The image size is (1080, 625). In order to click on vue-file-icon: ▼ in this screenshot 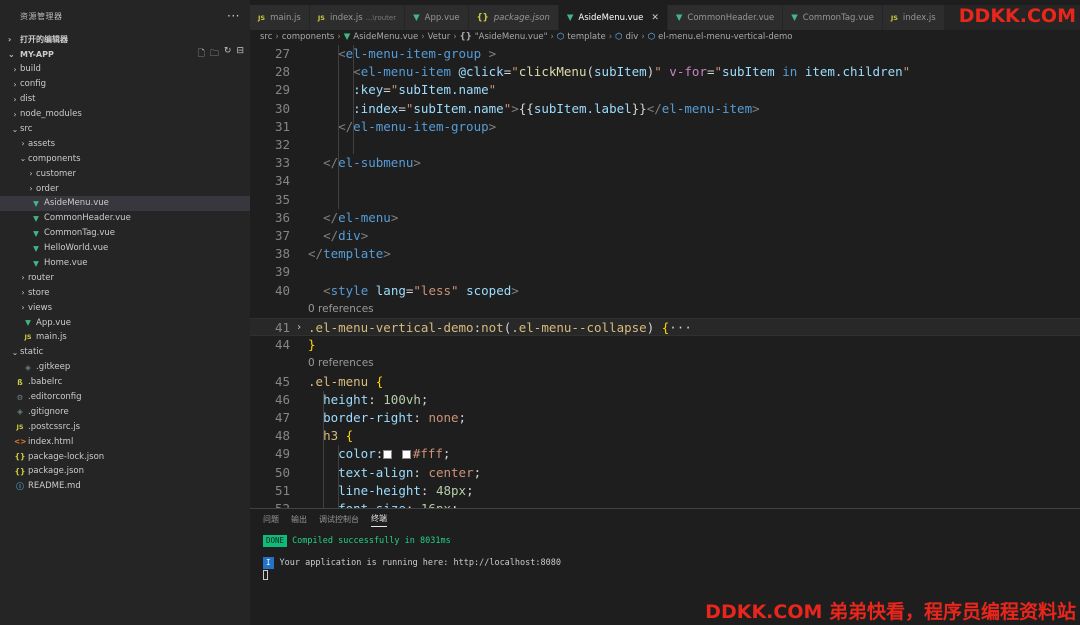, I will do `click(36, 233)`.